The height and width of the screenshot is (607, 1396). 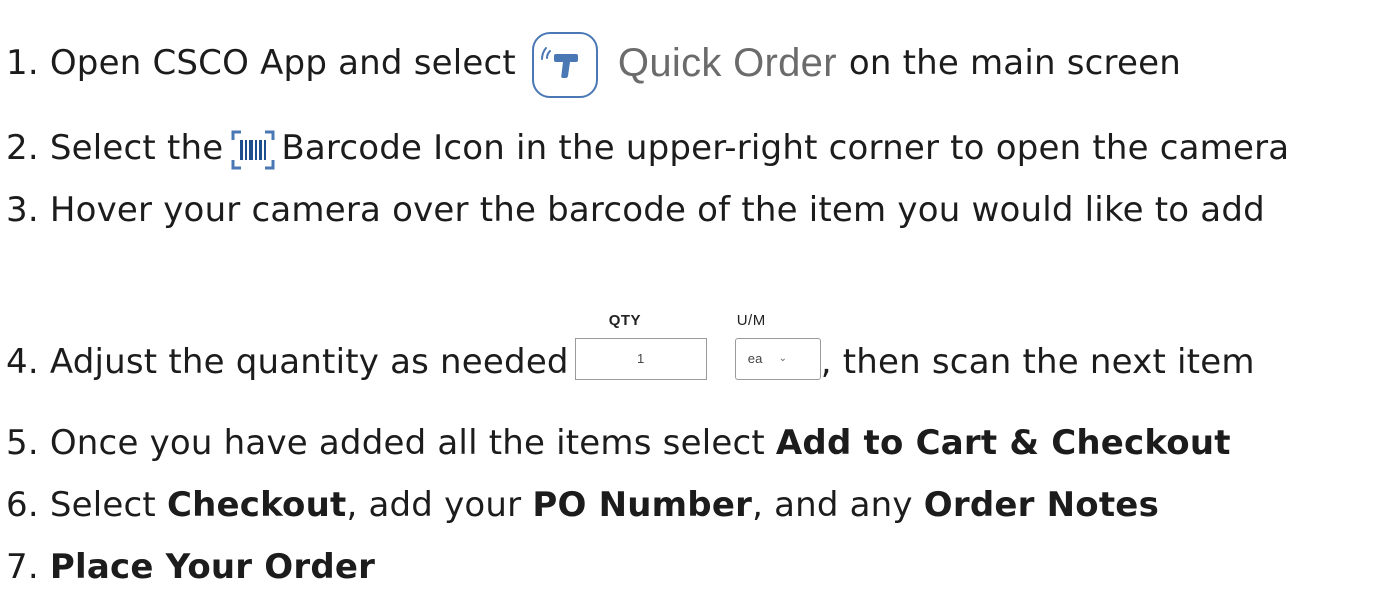 What do you see at coordinates (439, 505) in the screenshot?
I see `step-6-mid-1: , add your` at bounding box center [439, 505].